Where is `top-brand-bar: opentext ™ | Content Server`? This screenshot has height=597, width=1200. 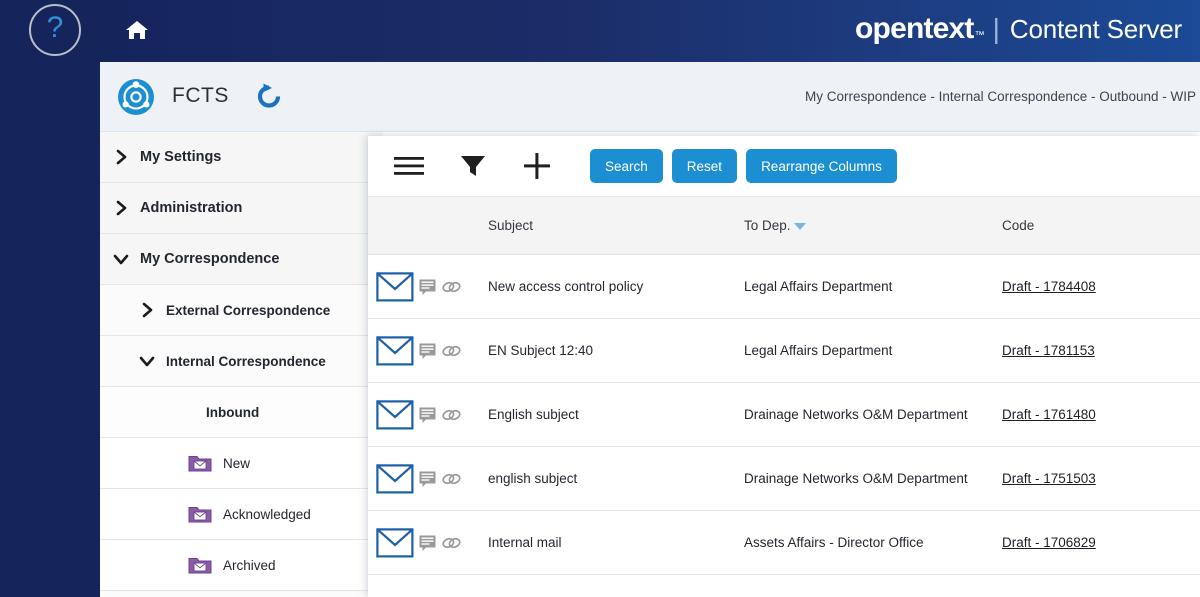
top-brand-bar: opentext ™ | Content Server is located at coordinates (650, 31).